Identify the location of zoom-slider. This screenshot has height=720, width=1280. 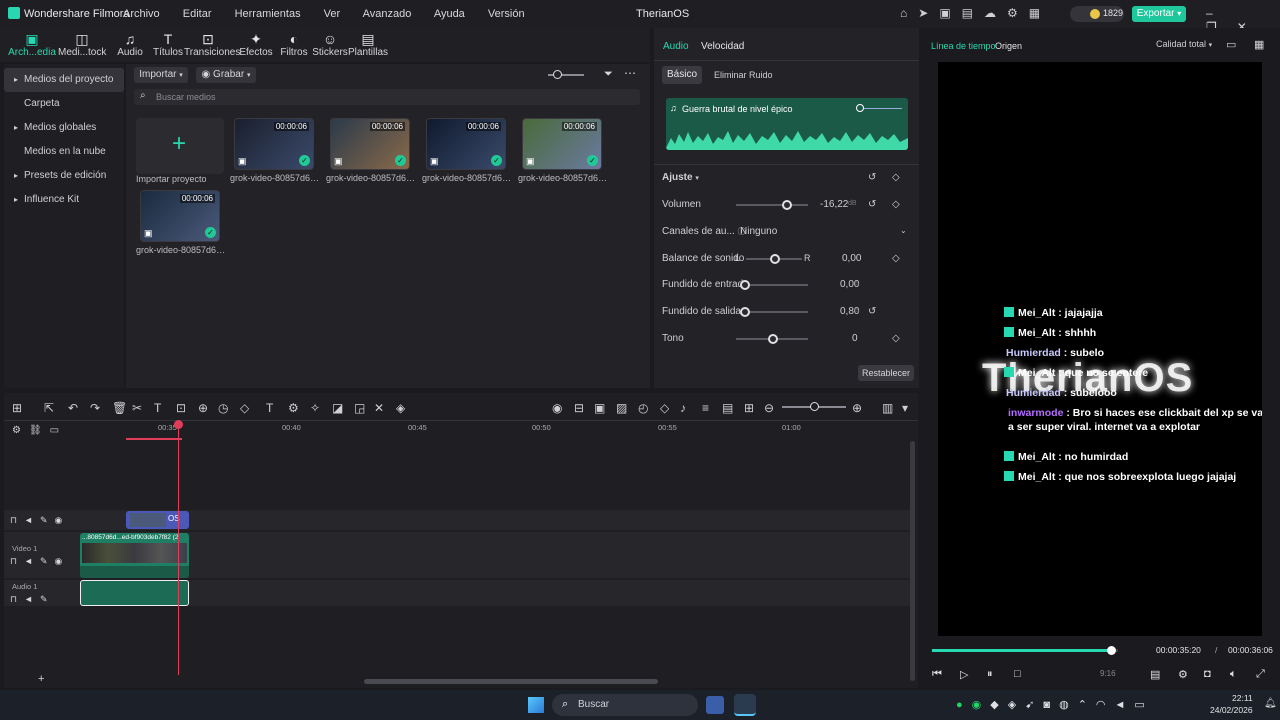
(566, 74).